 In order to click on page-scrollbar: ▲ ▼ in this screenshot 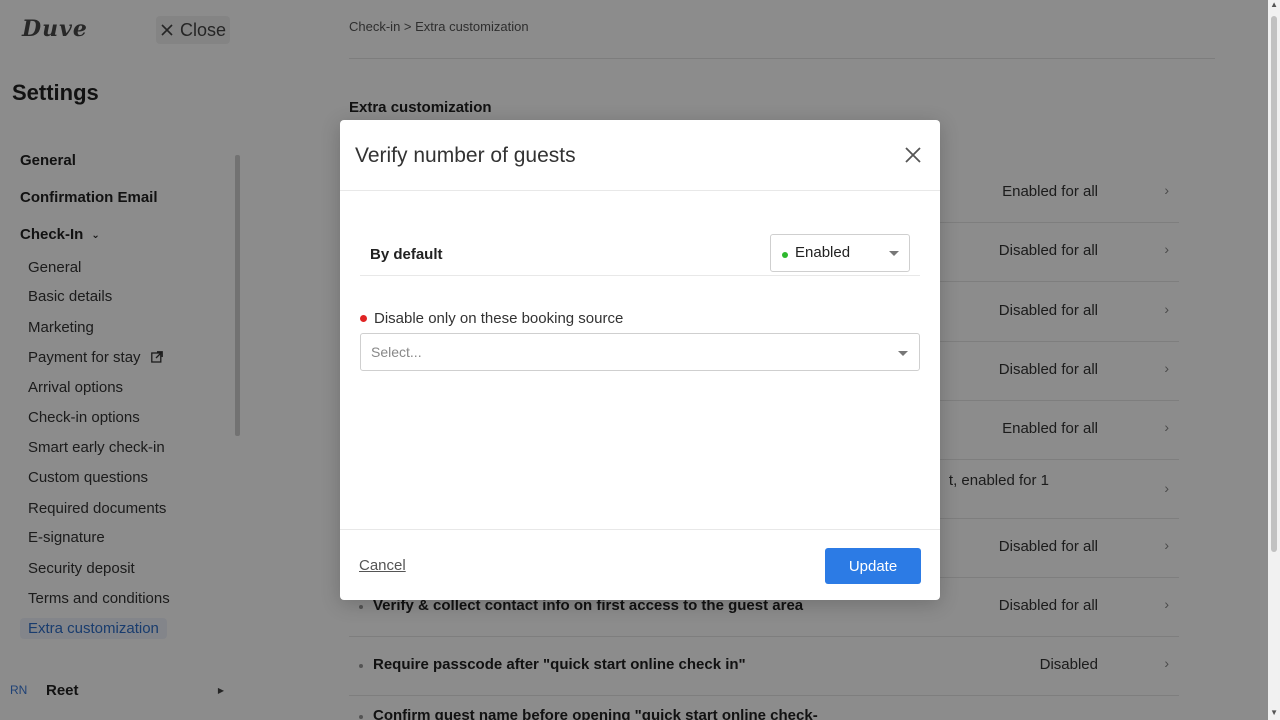, I will do `click(1274, 360)`.